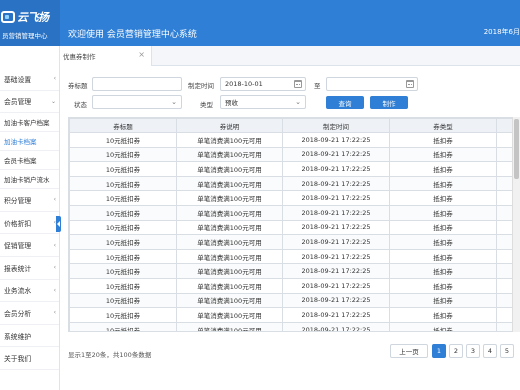  I want to click on start-date-input: 2018-10-01, so click(263, 84).